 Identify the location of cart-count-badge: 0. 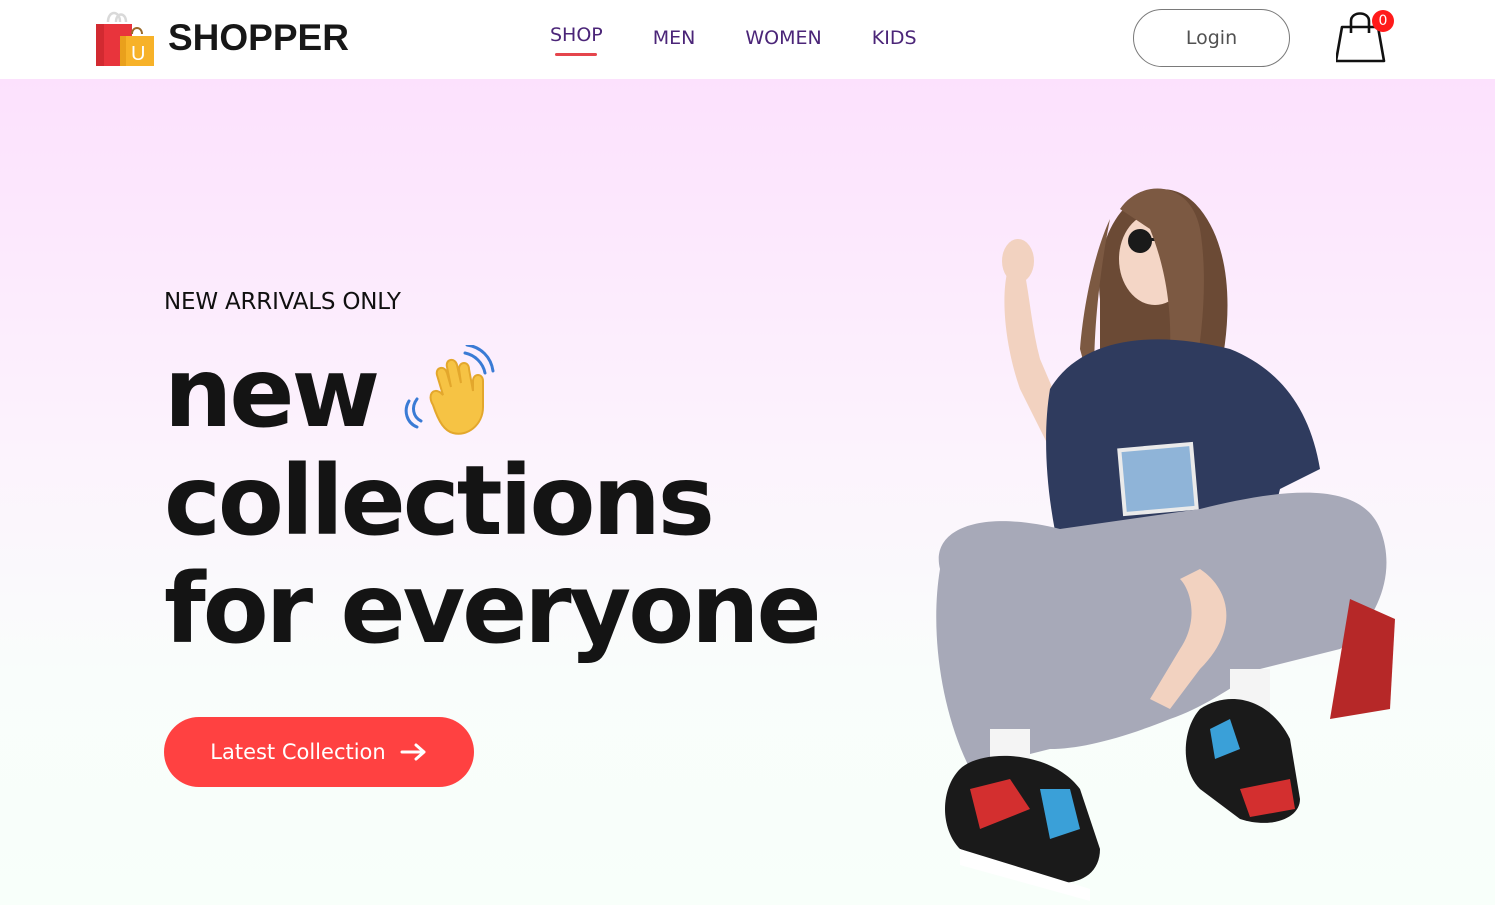
(1383, 21).